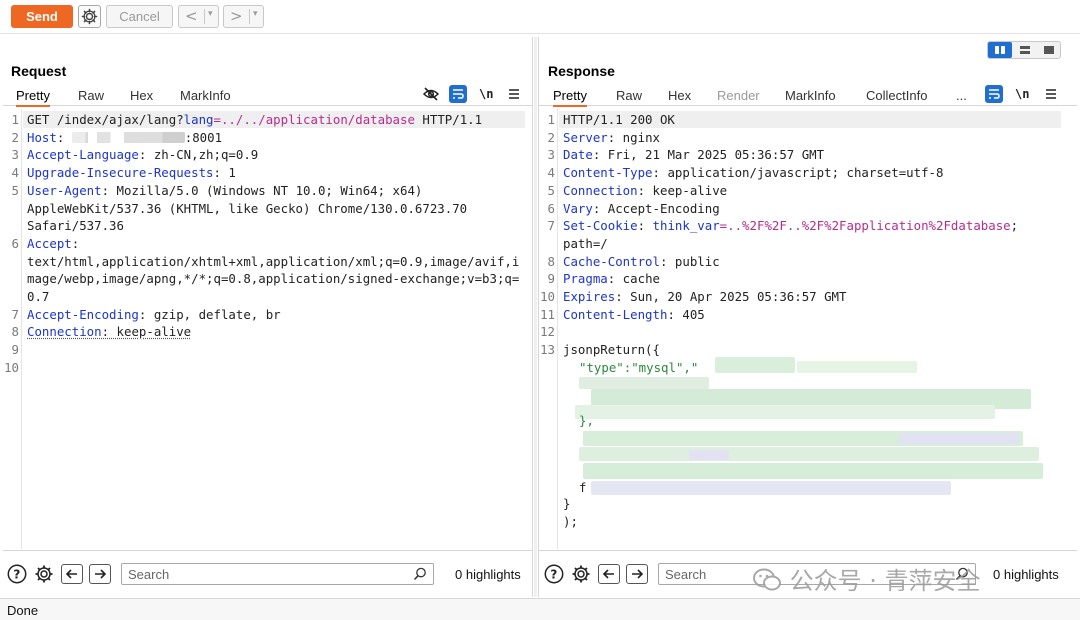  What do you see at coordinates (277, 574) in the screenshot?
I see `search-input: Search` at bounding box center [277, 574].